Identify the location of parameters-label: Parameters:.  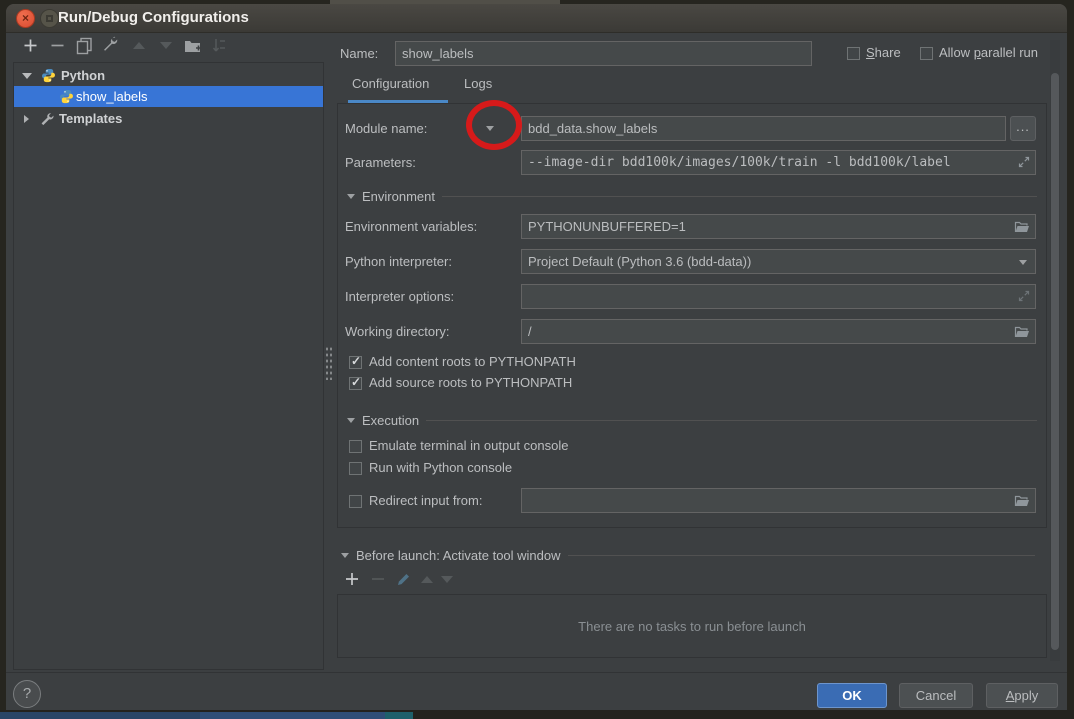
(380, 162).